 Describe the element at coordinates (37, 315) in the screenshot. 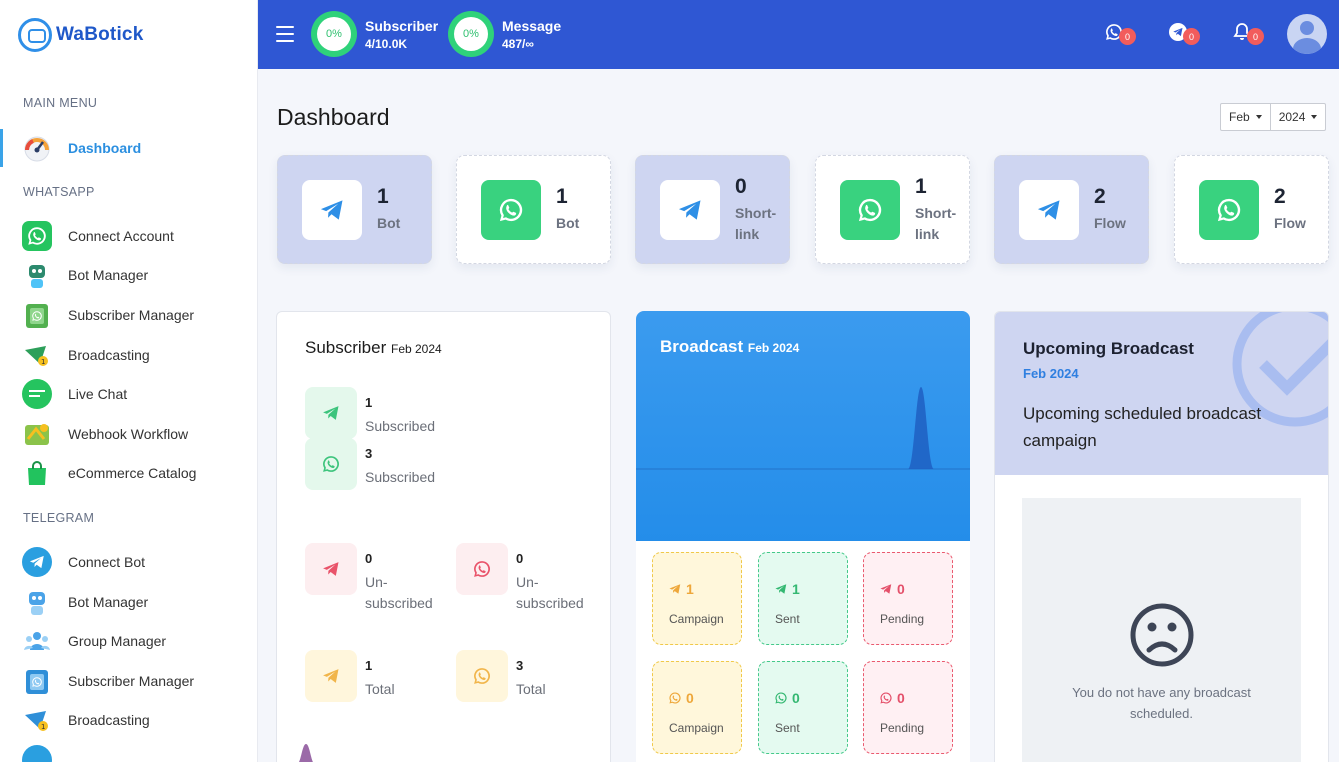

I see `subscriber-icon` at that location.